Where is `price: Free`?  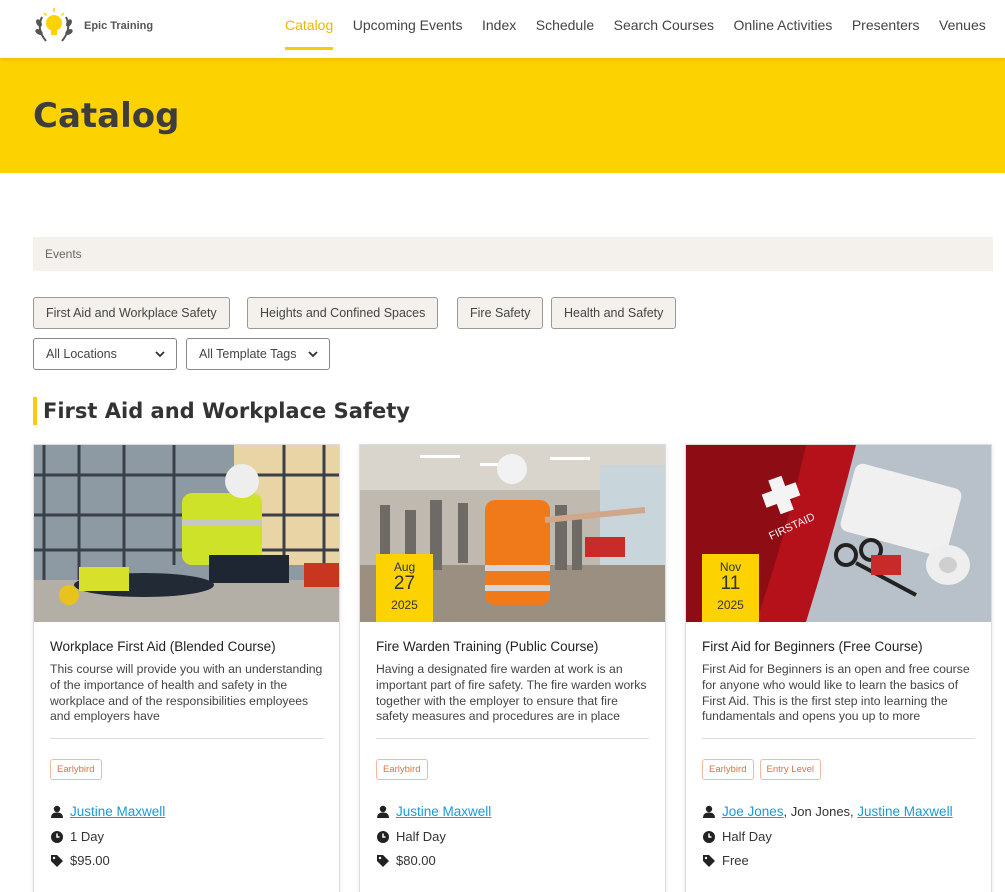
price: Free is located at coordinates (725, 860).